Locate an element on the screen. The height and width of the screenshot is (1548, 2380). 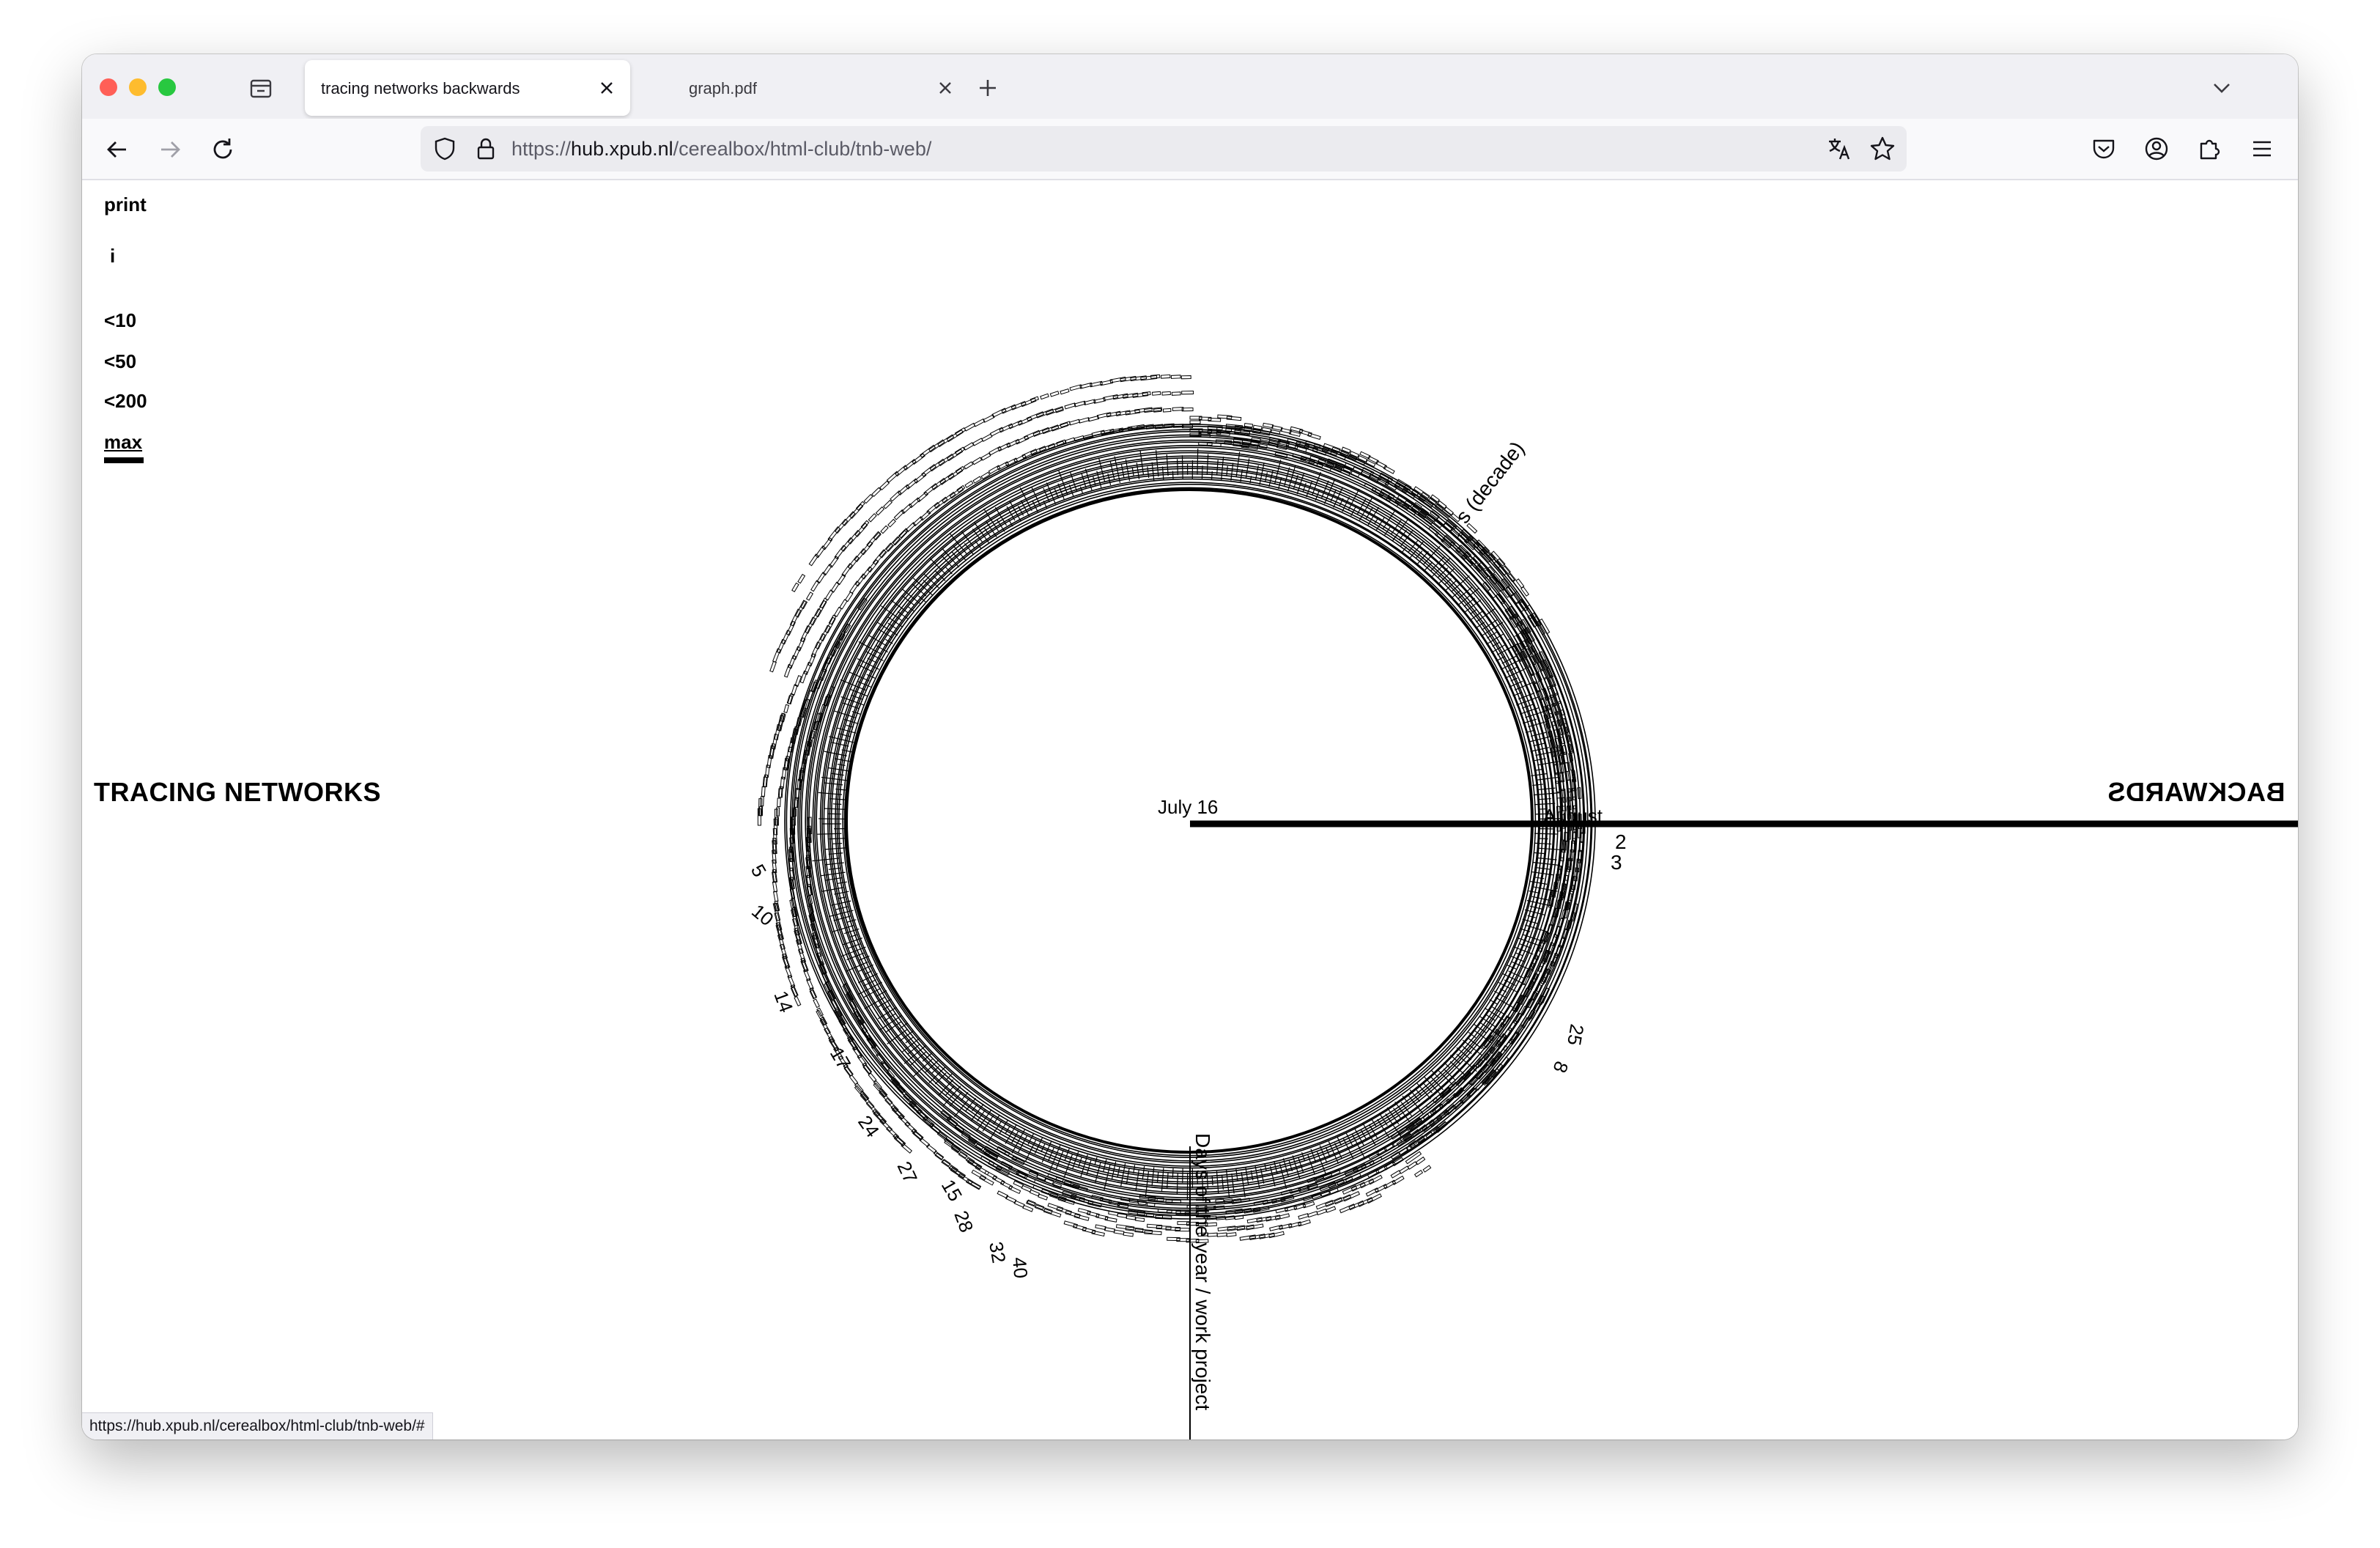
reload-icon is located at coordinates (223, 149).